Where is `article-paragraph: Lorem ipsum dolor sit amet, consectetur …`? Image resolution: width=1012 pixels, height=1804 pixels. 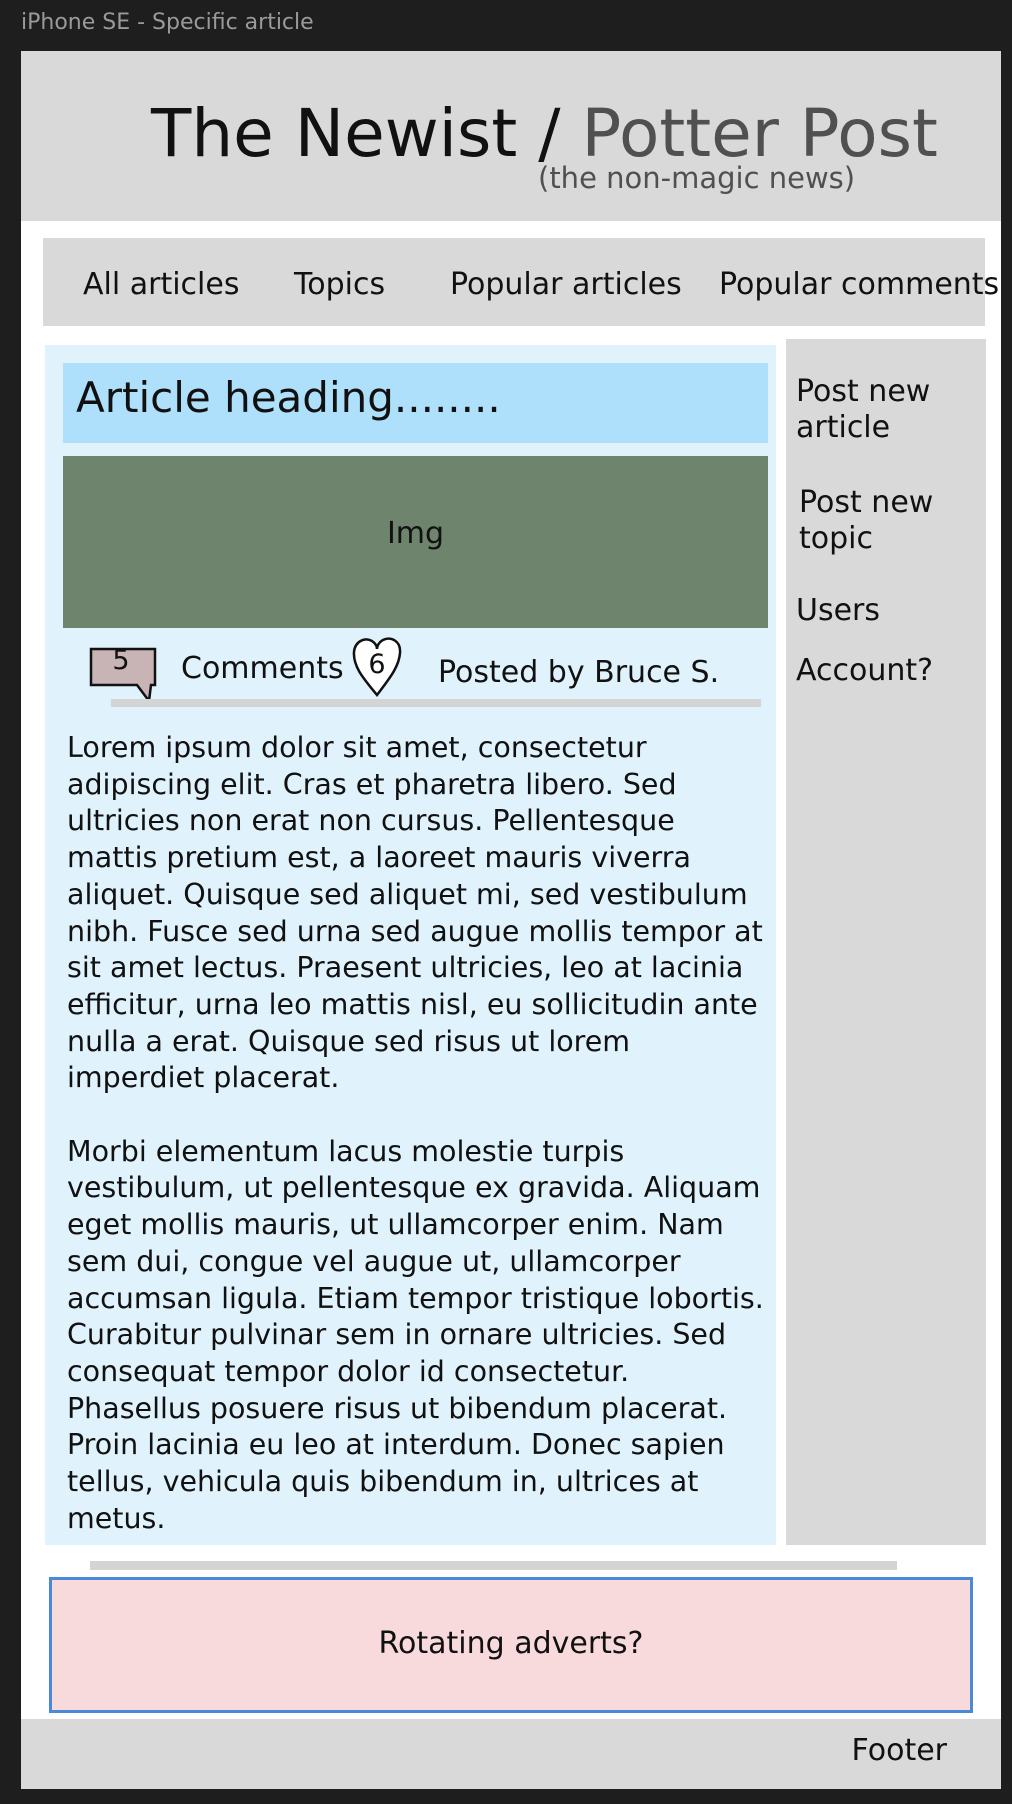
article-paragraph: Lorem ipsum dolor sit amet, consectetur … is located at coordinates (415, 913).